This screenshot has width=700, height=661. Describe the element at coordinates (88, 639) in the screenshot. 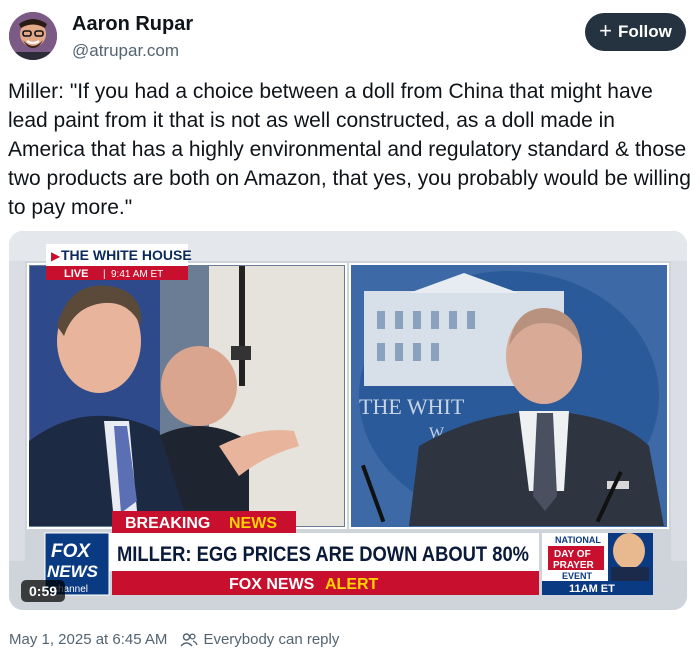

I see `post-timestamp: May 1, 2025 at 6:45 AM` at that location.